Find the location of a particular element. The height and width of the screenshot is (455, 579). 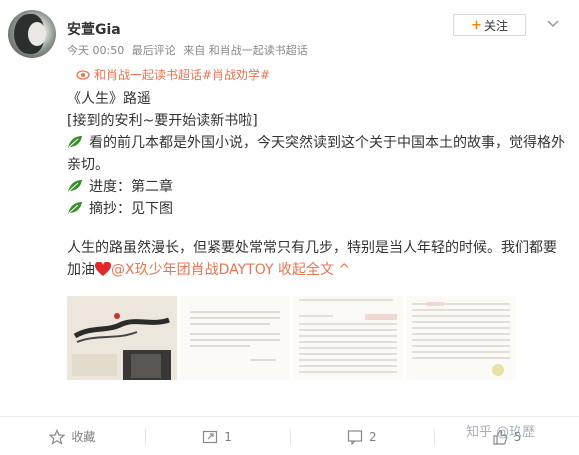

plus-icon: + is located at coordinates (476, 25).